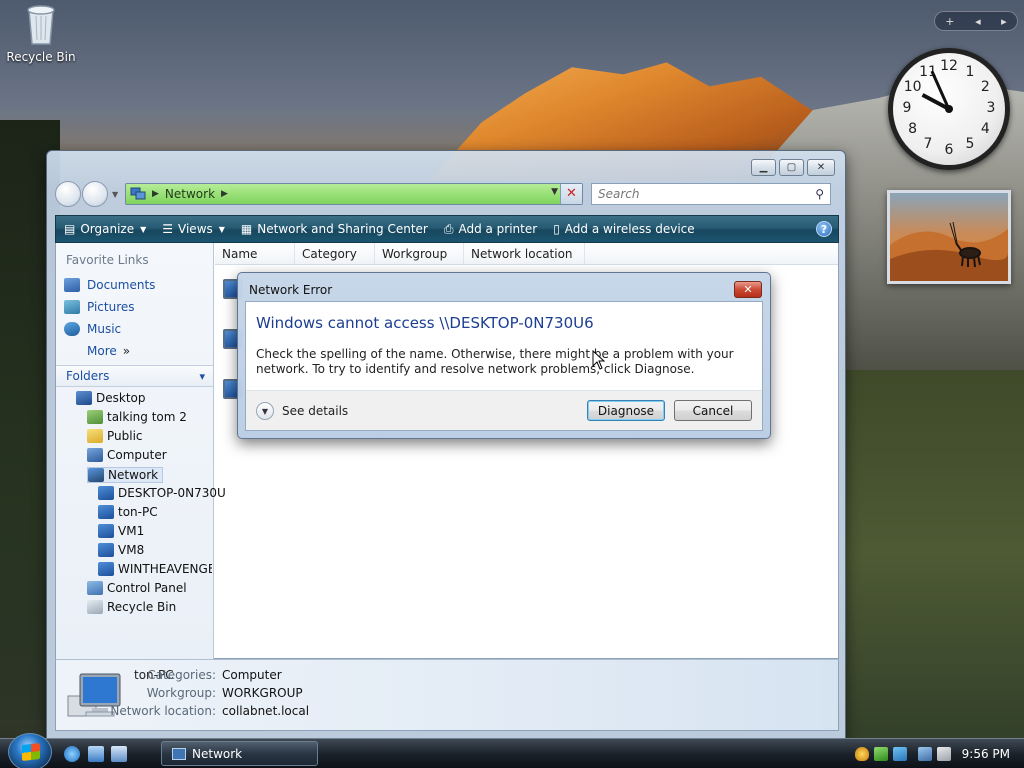  Describe the element at coordinates (913, 129) in the screenshot. I see `clock-numeral: 8` at that location.